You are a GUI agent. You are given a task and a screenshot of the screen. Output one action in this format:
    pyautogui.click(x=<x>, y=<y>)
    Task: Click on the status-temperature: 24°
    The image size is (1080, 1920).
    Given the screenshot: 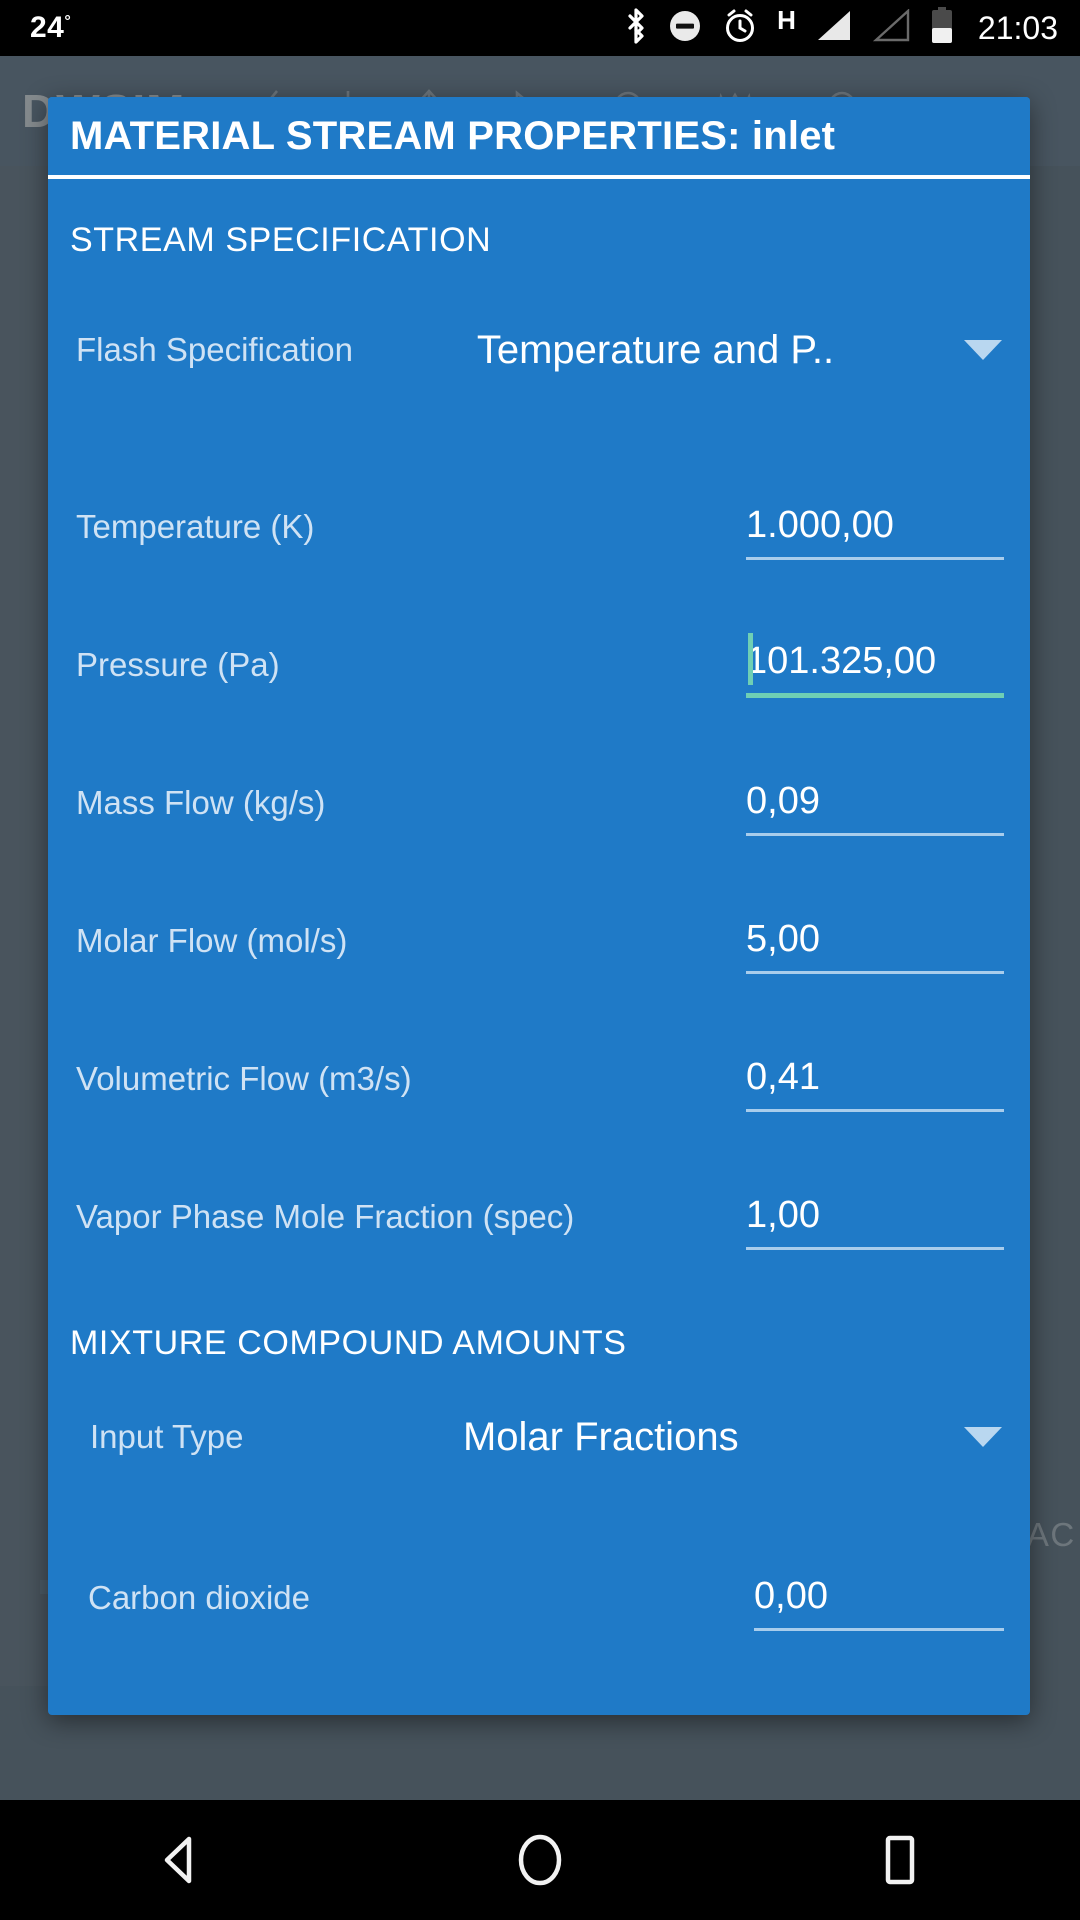 What is the action you would take?
    pyautogui.click(x=51, y=27)
    